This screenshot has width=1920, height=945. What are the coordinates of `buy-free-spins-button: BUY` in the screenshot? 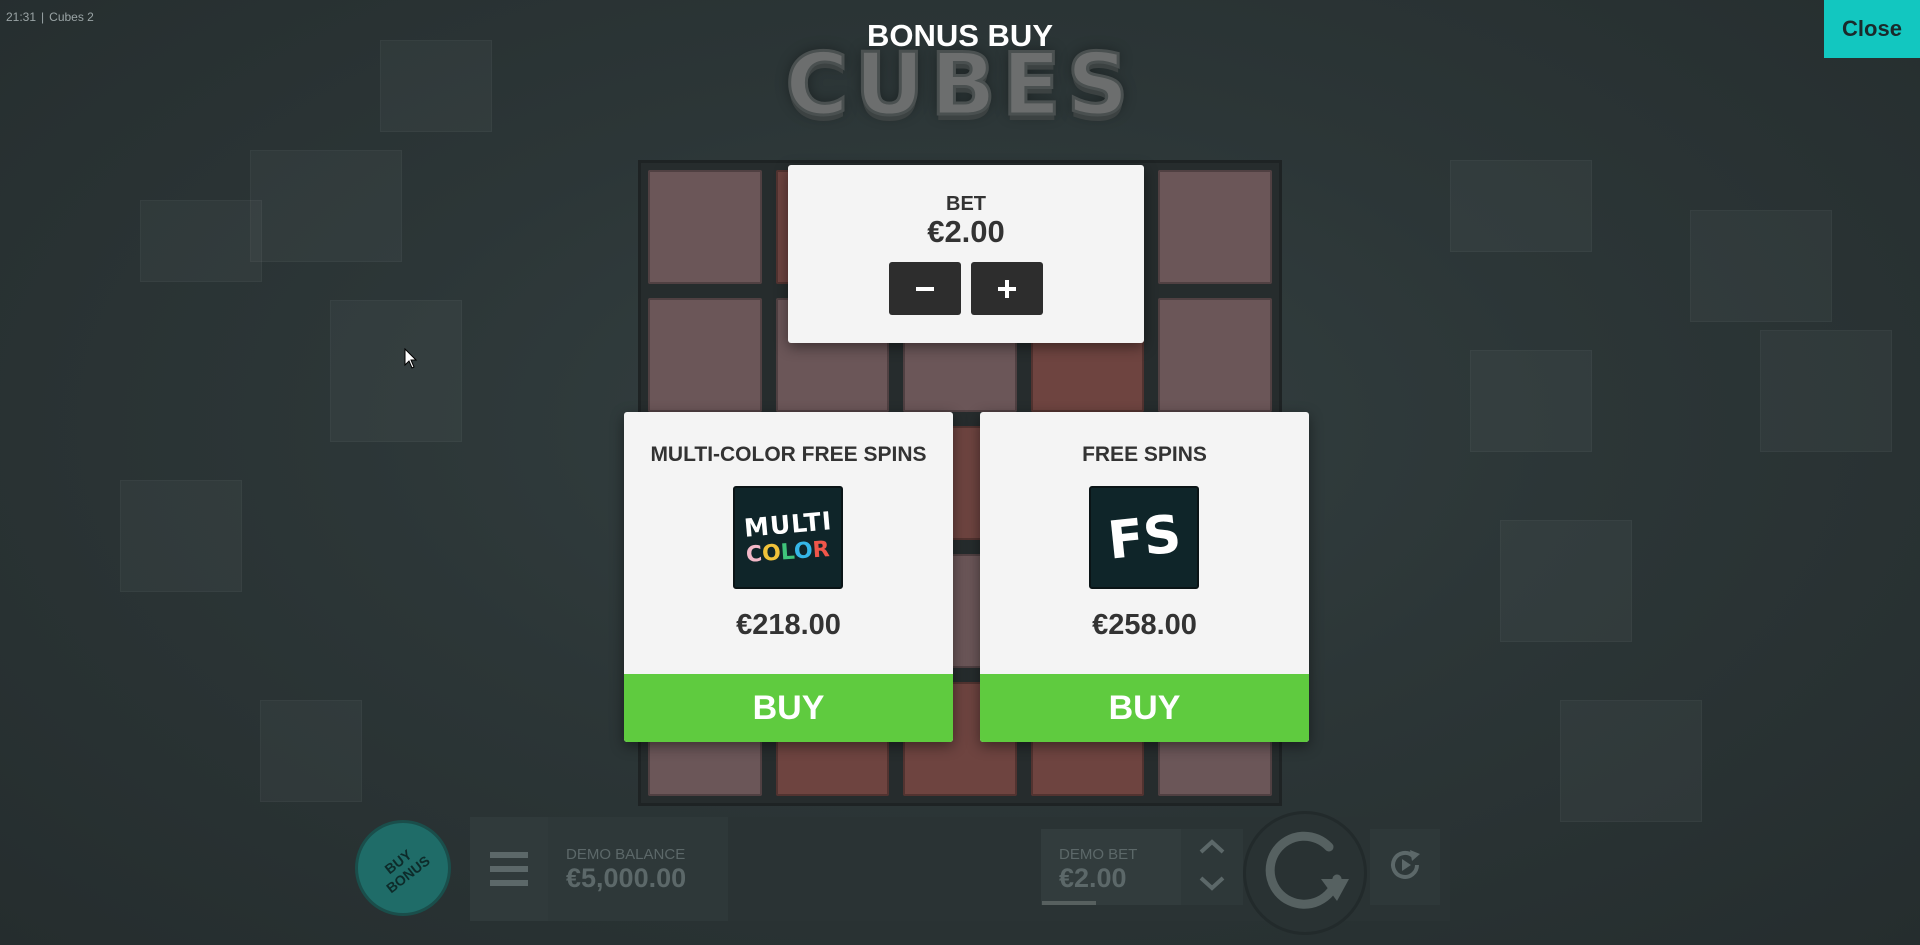 It's located at (1144, 708).